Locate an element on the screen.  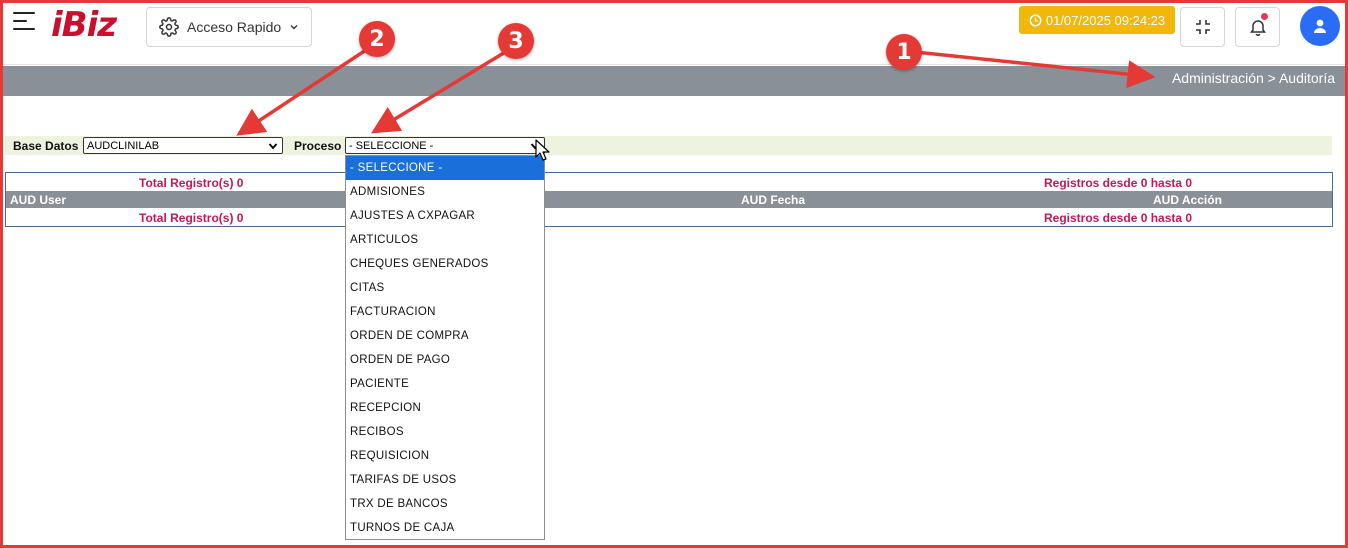
breadcrumb: Administración > Auditoría is located at coordinates (1253, 78).